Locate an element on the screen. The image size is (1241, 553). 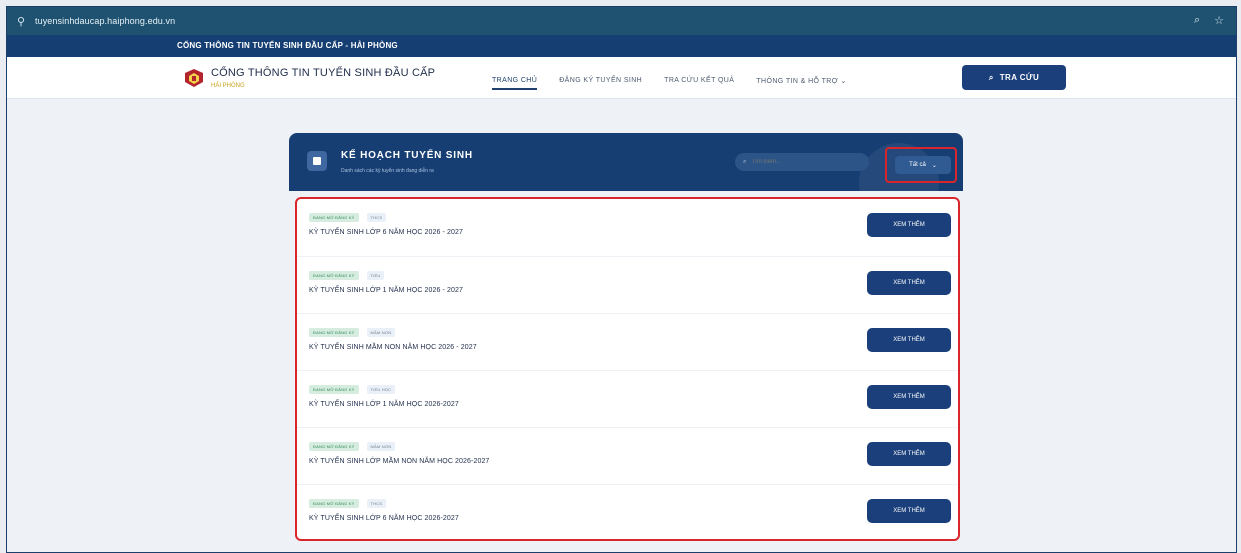
item-title: KỲ TUYỂN SINH LỚP 6 NĂM HỌC 2026-2027 is located at coordinates (384, 518).